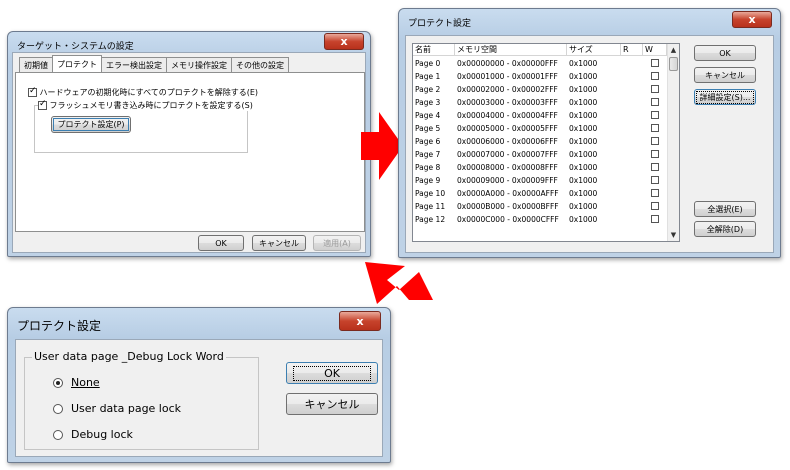  What do you see at coordinates (102, 434) in the screenshot?
I see `radio-debug-lock-label: Debug lock` at bounding box center [102, 434].